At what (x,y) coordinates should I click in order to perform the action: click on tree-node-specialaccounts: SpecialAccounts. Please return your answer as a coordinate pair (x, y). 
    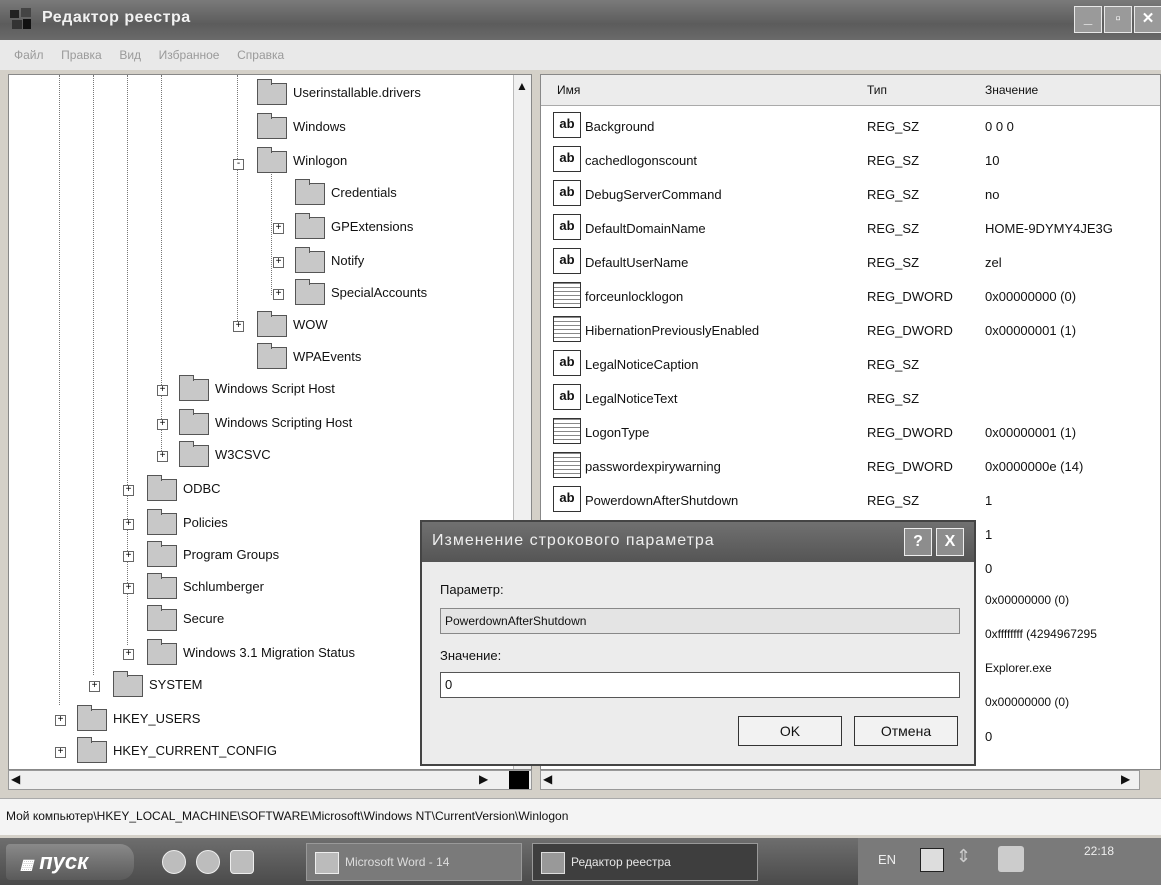
    Looking at the image, I should click on (361, 292).